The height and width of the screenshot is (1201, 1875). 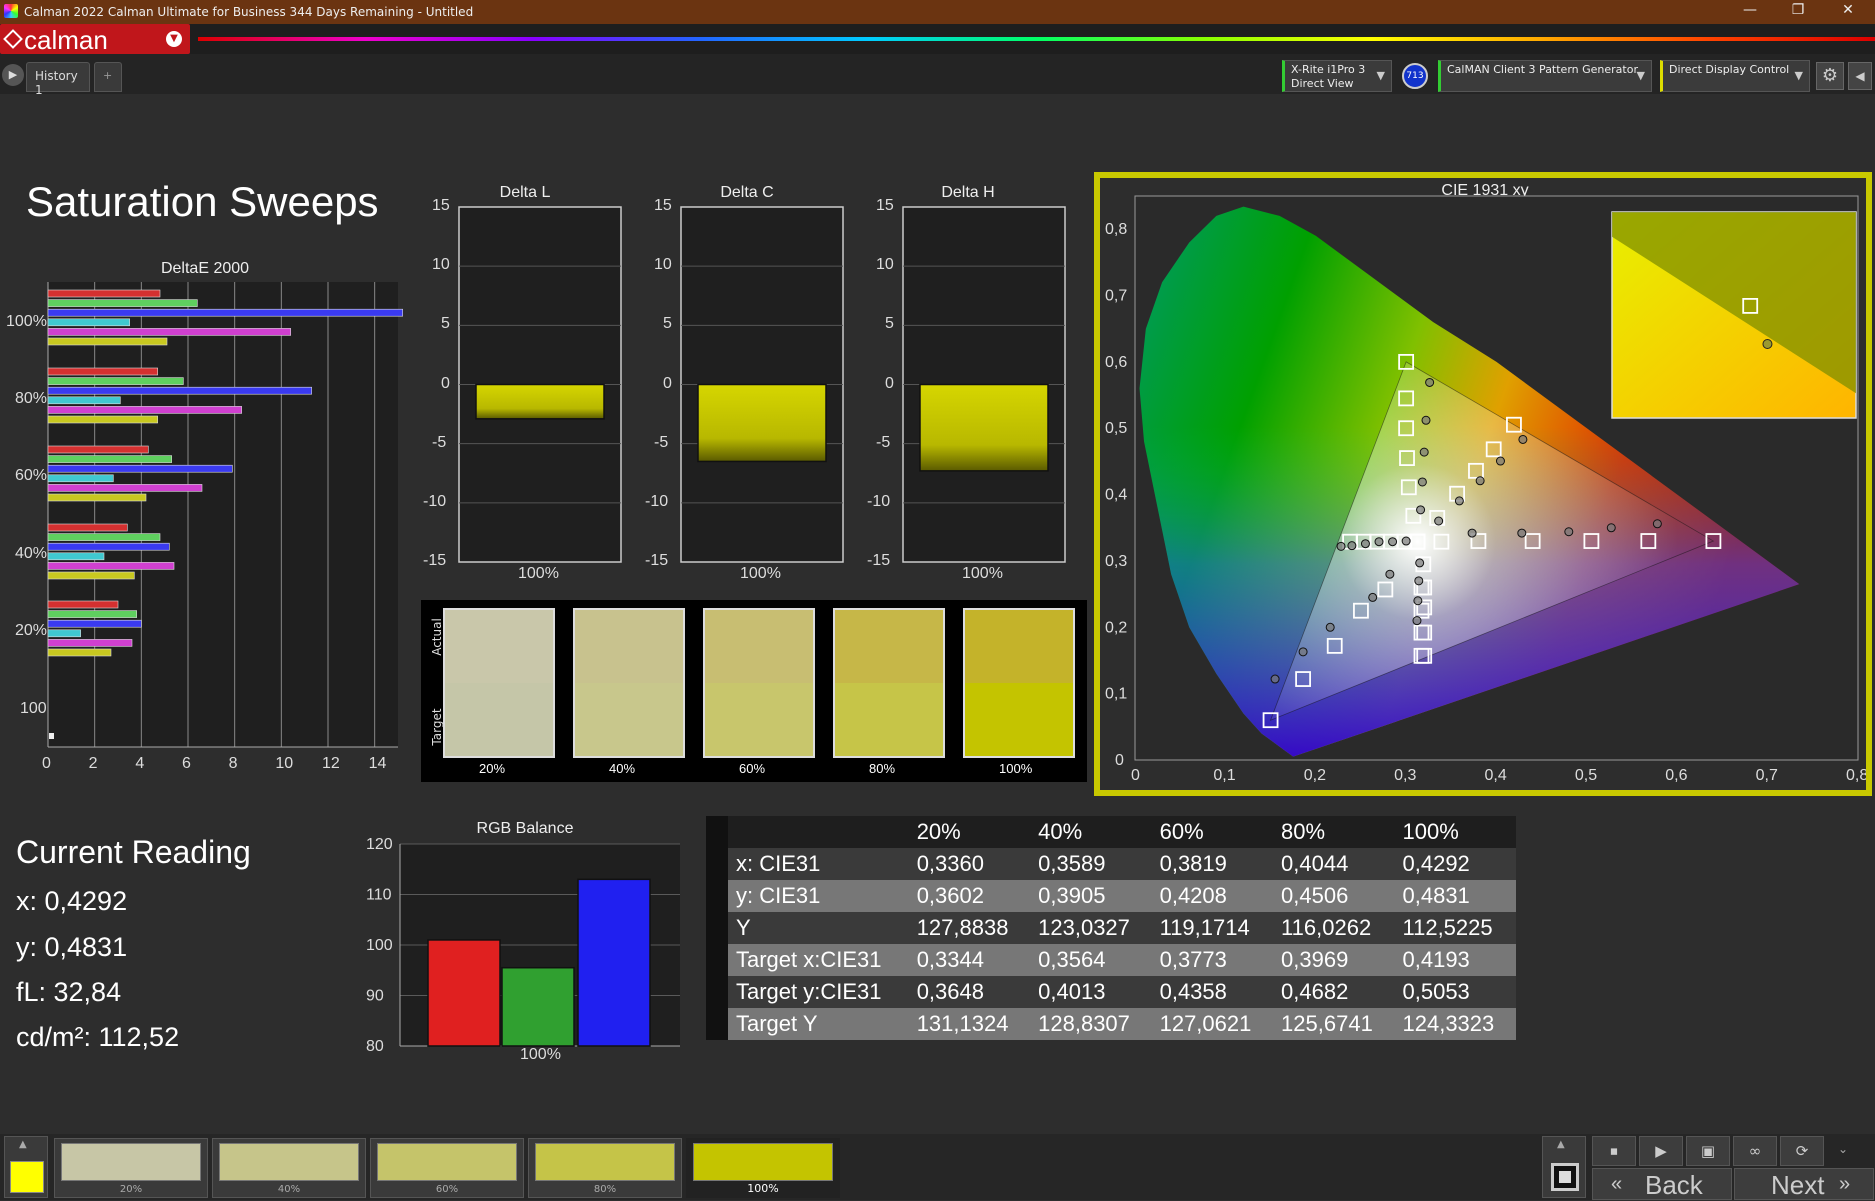 What do you see at coordinates (379, 844) in the screenshot?
I see `rgb-ytick: 120` at bounding box center [379, 844].